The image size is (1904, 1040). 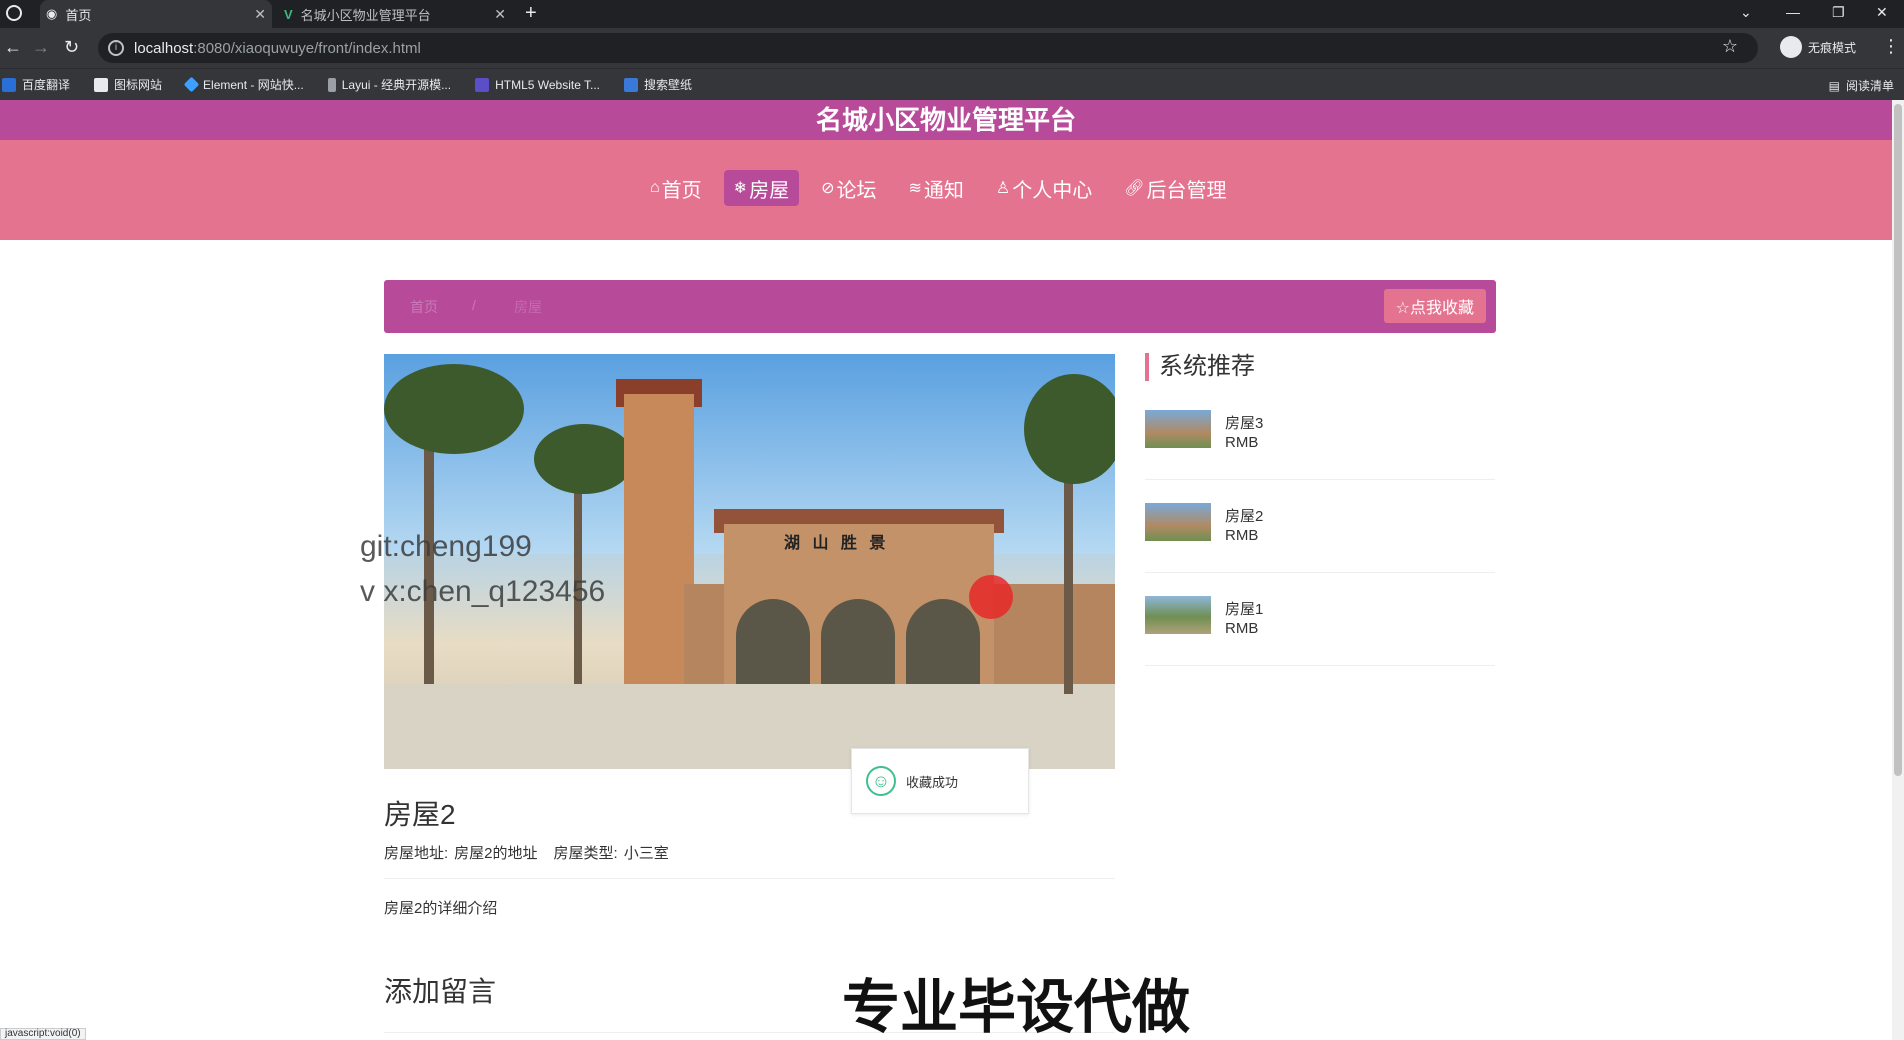 I want to click on reading-list-button: ▤ 阅读清单, so click(x=1861, y=85).